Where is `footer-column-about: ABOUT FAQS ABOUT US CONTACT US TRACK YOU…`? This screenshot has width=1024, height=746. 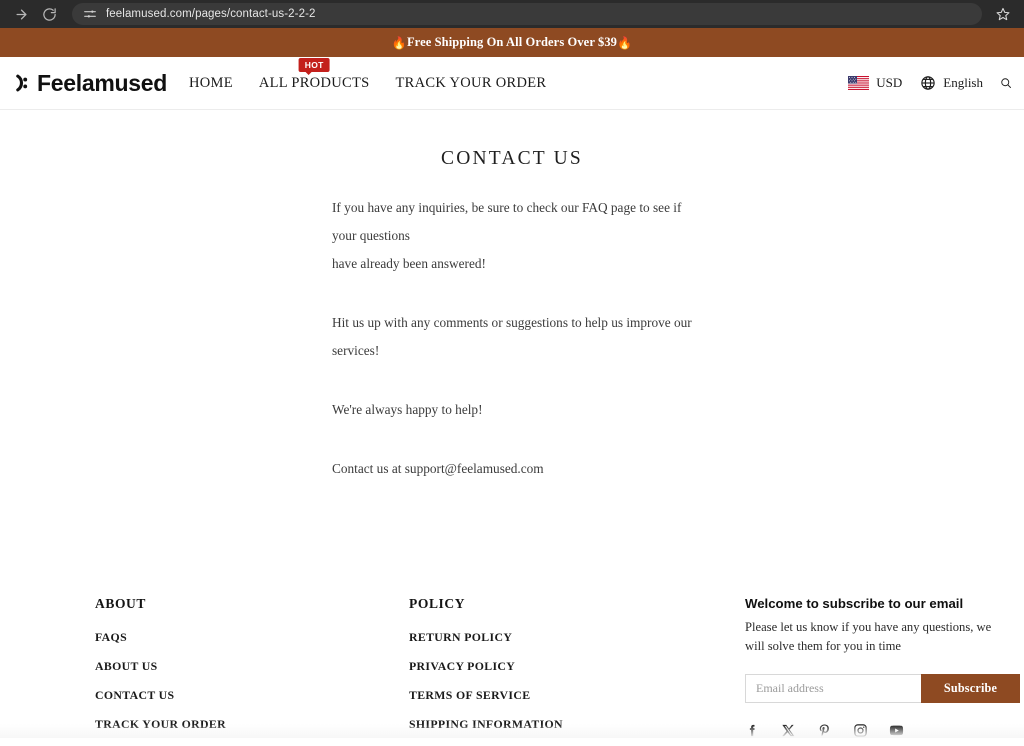 footer-column-about: ABOUT FAQS ABOUT US CONTACT US TRACK YOU… is located at coordinates (252, 671).